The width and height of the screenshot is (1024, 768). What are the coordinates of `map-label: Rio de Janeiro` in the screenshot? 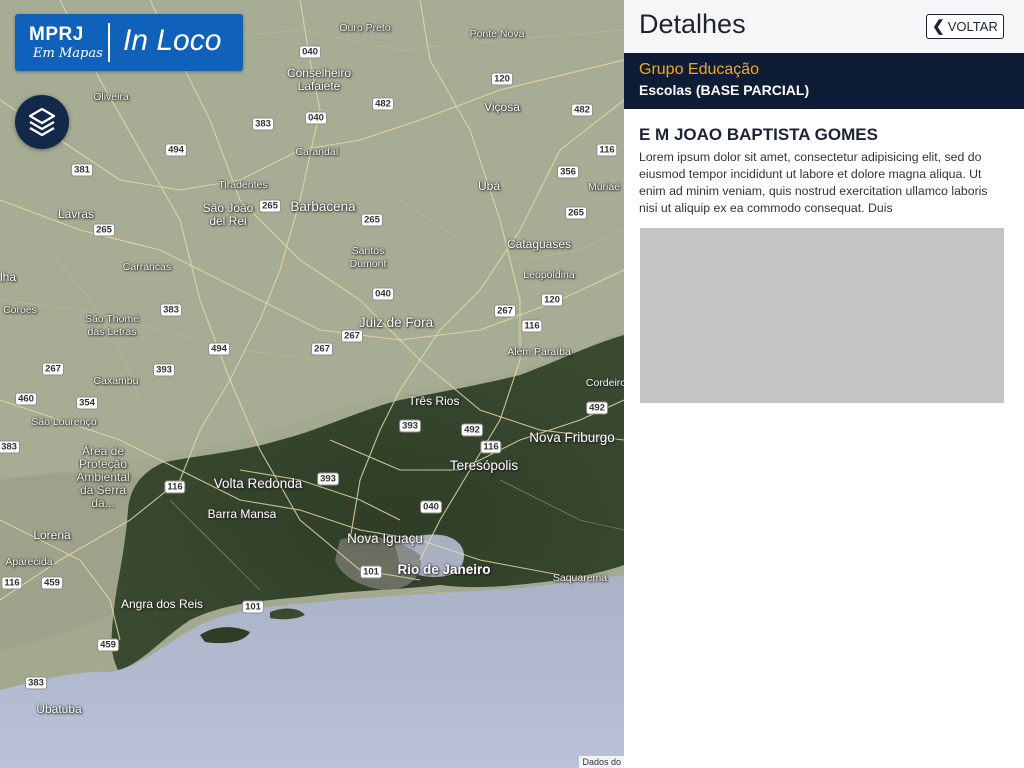 It's located at (444, 569).